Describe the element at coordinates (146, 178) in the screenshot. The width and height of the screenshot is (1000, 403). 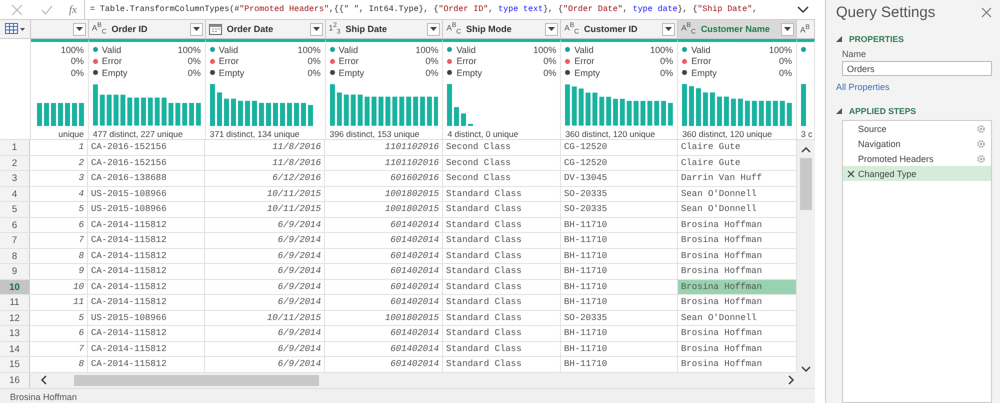
I see `table-cell: CA-2016-138688` at that location.